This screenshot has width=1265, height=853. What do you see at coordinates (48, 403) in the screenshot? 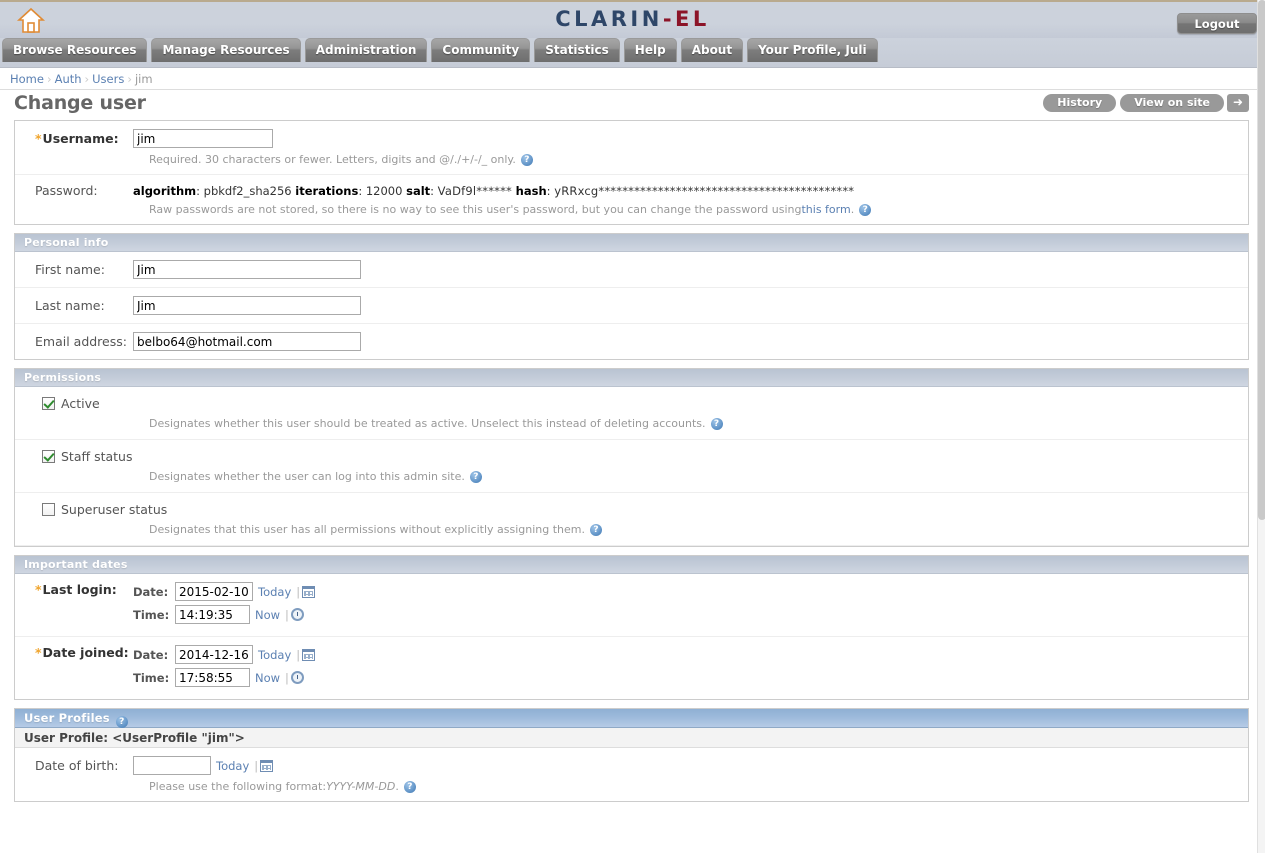
I see `active-checkbox` at bounding box center [48, 403].